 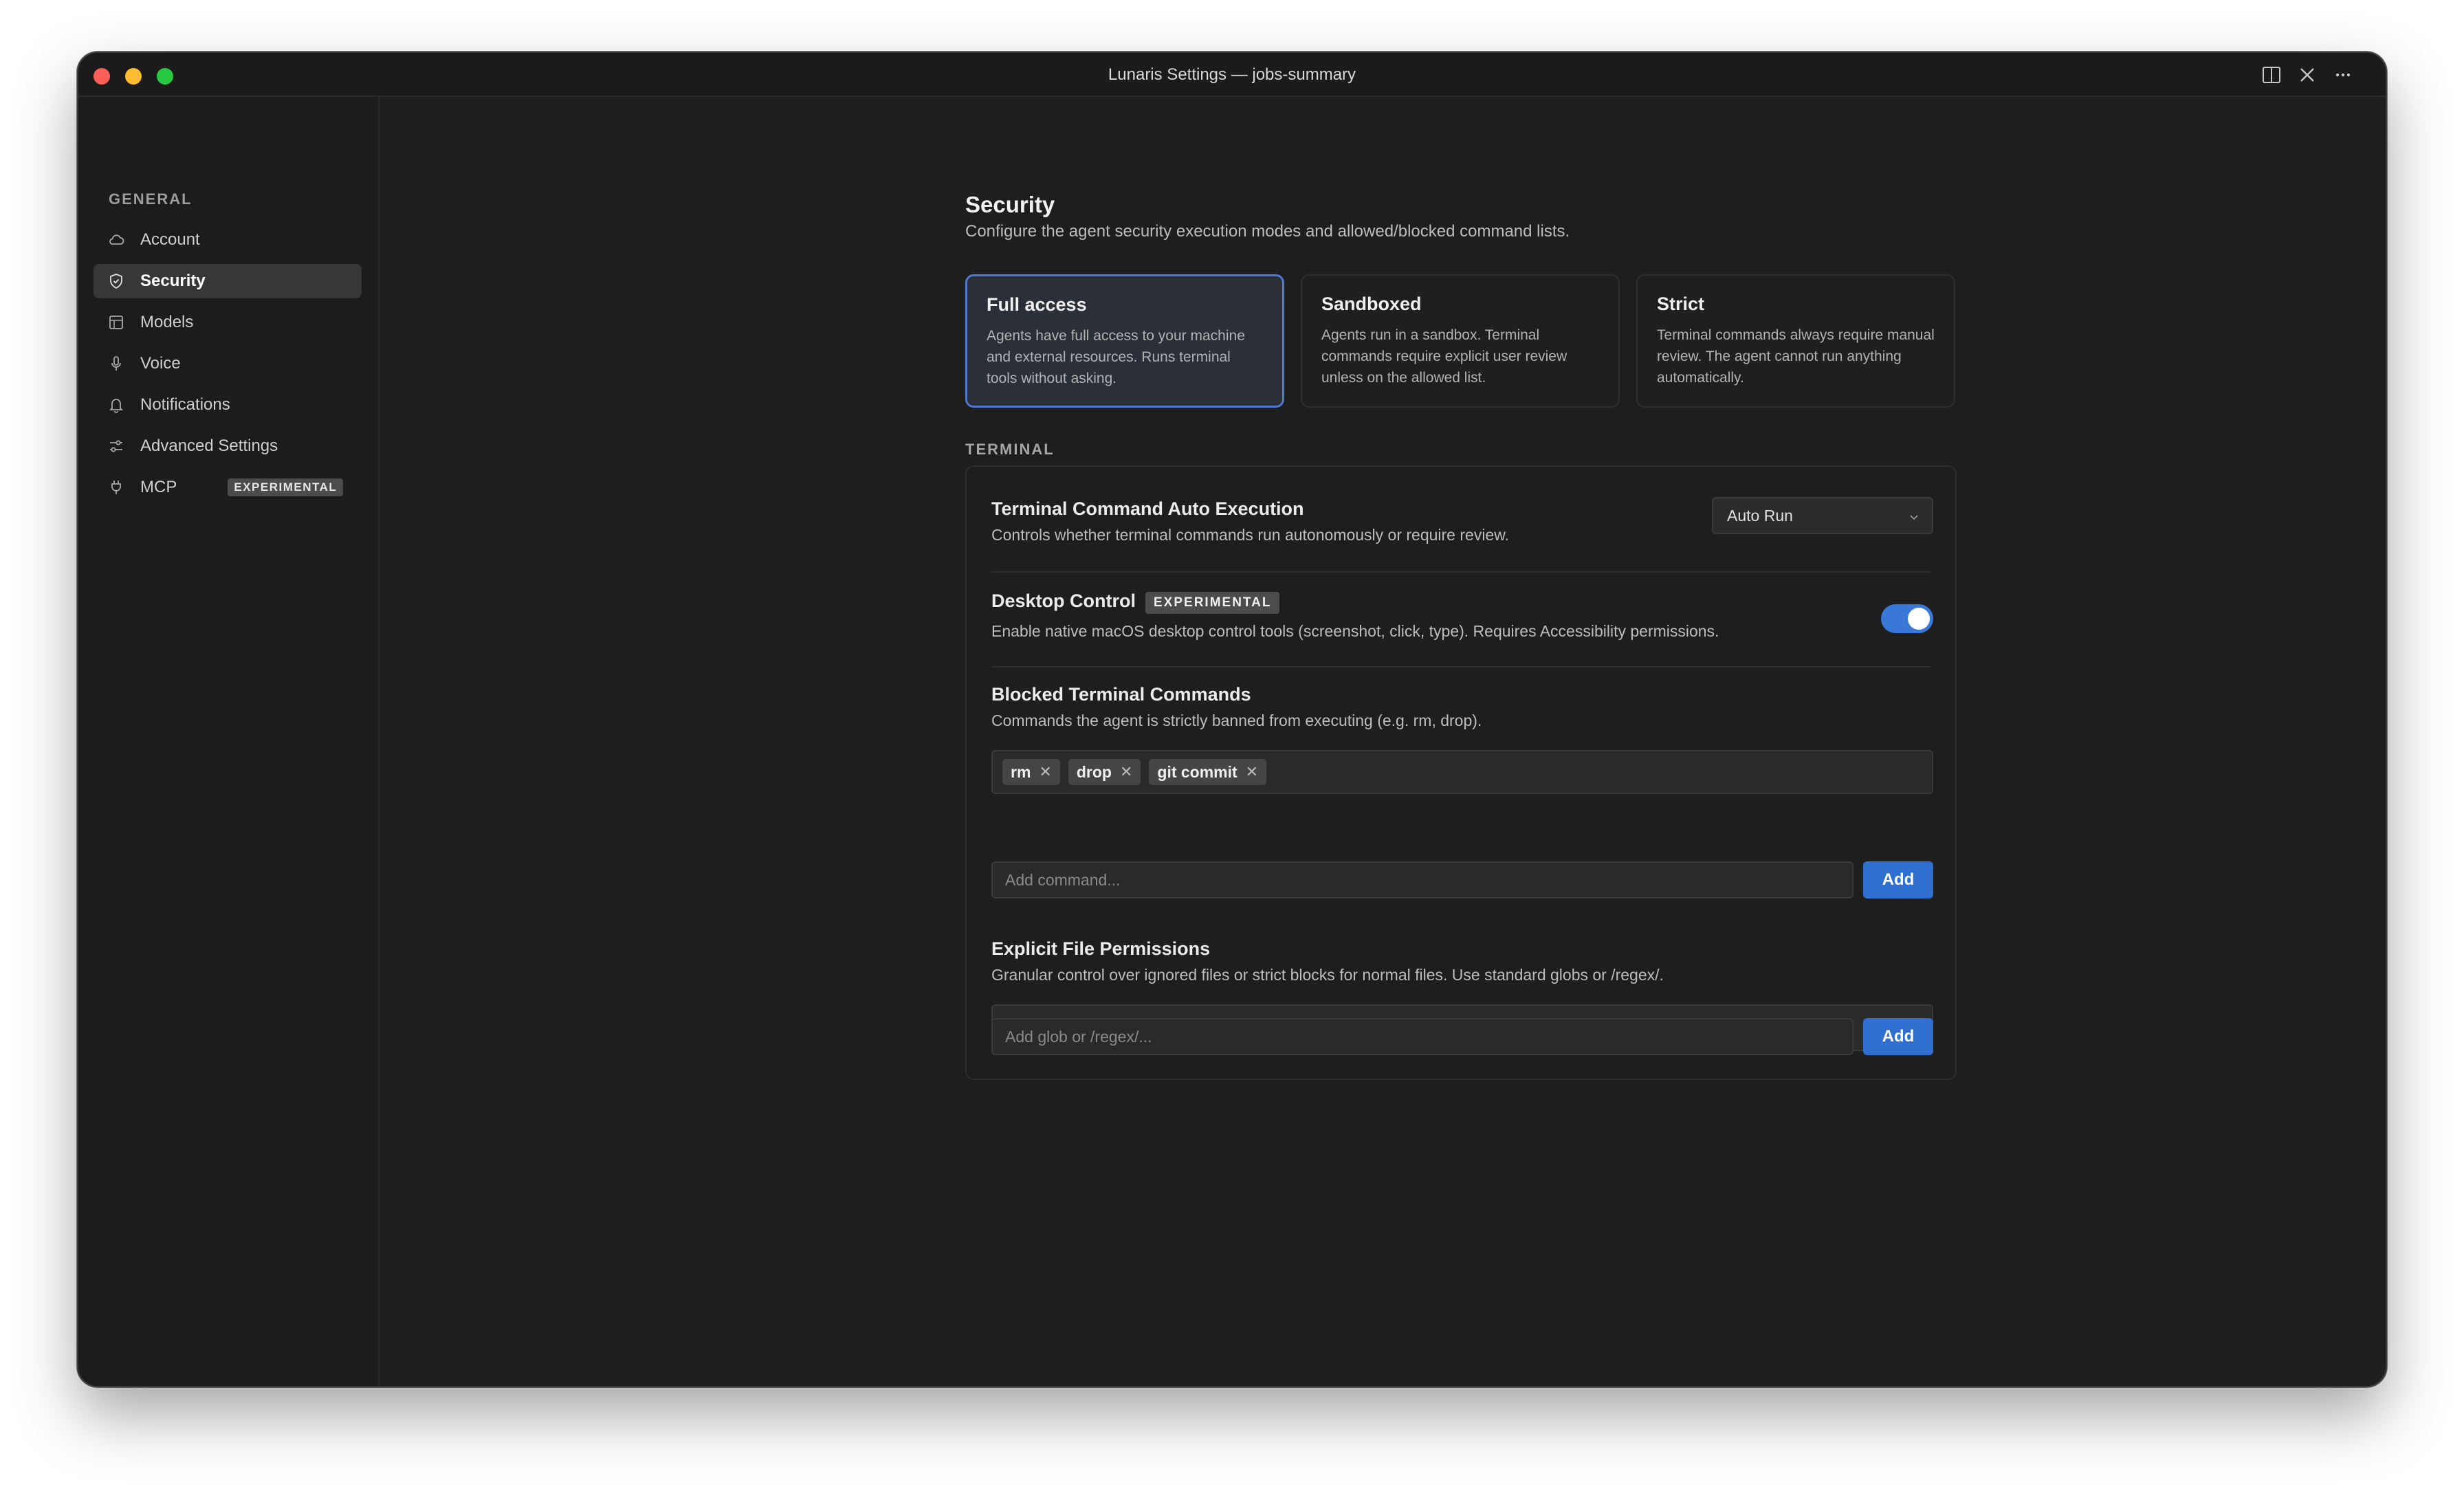 I want to click on models-icon, so click(x=116, y=322).